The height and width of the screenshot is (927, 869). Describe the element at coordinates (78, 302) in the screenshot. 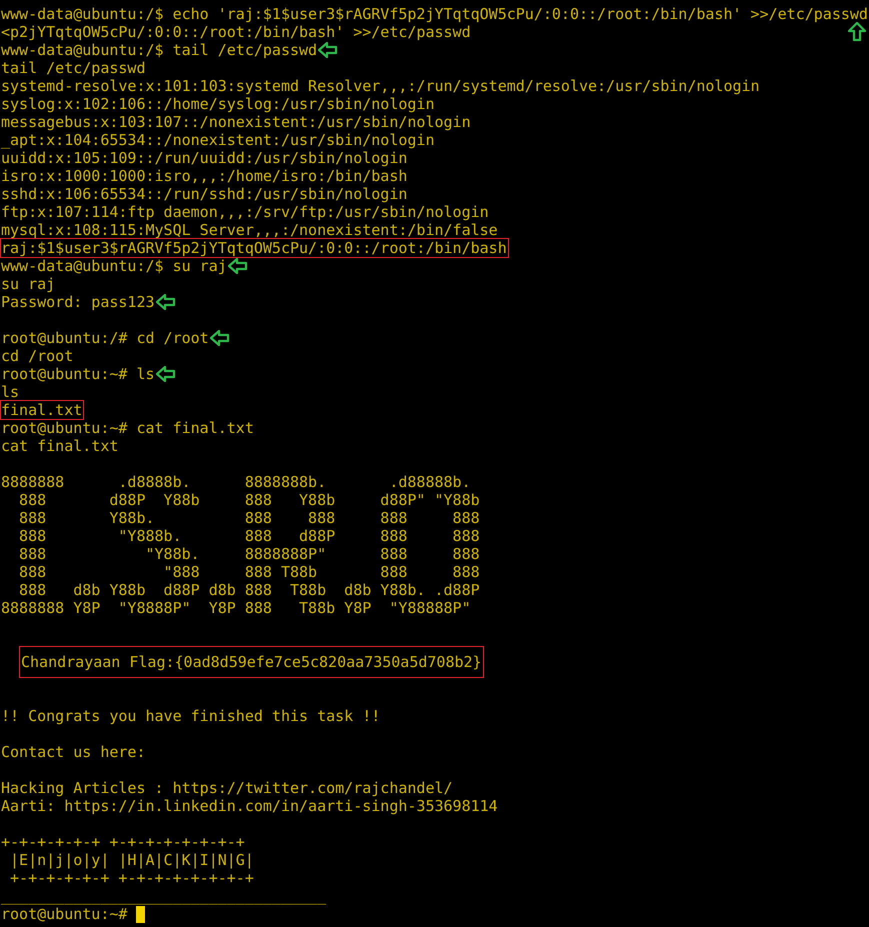

I see `terminal-line: Password: pass123` at that location.